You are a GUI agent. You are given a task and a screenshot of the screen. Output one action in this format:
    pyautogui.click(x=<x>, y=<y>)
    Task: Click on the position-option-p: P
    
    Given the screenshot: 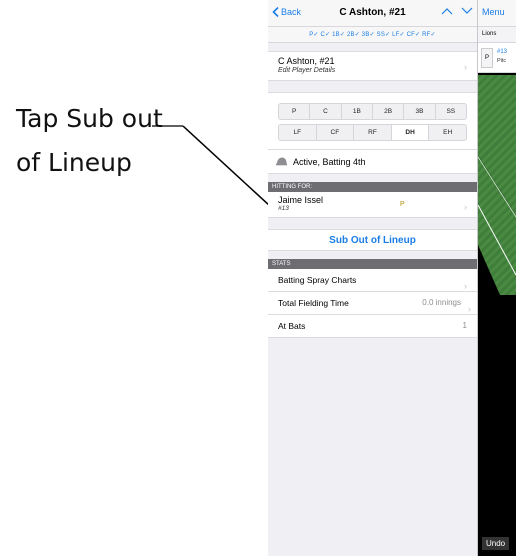 What is the action you would take?
    pyautogui.click(x=295, y=111)
    